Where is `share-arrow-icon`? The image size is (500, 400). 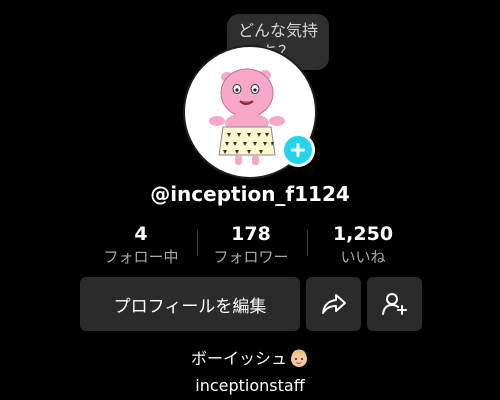 share-arrow-icon is located at coordinates (333, 304).